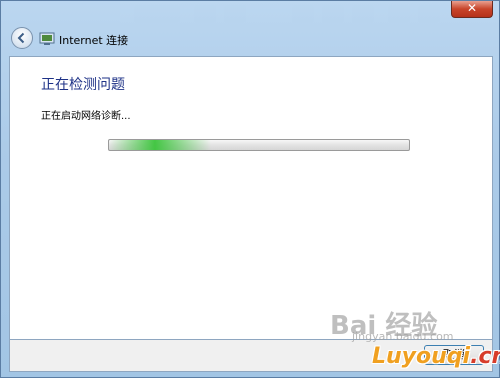 The height and width of the screenshot is (378, 500). I want to click on back-button, so click(22, 38).